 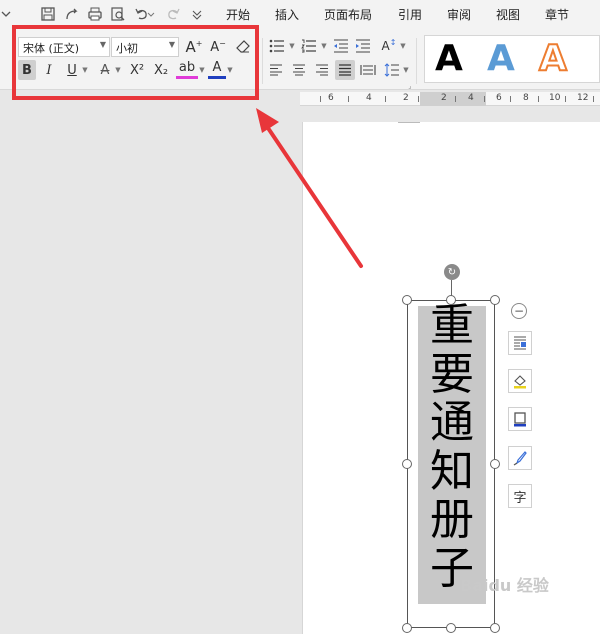 I want to click on layout-options-button, so click(x=520, y=343).